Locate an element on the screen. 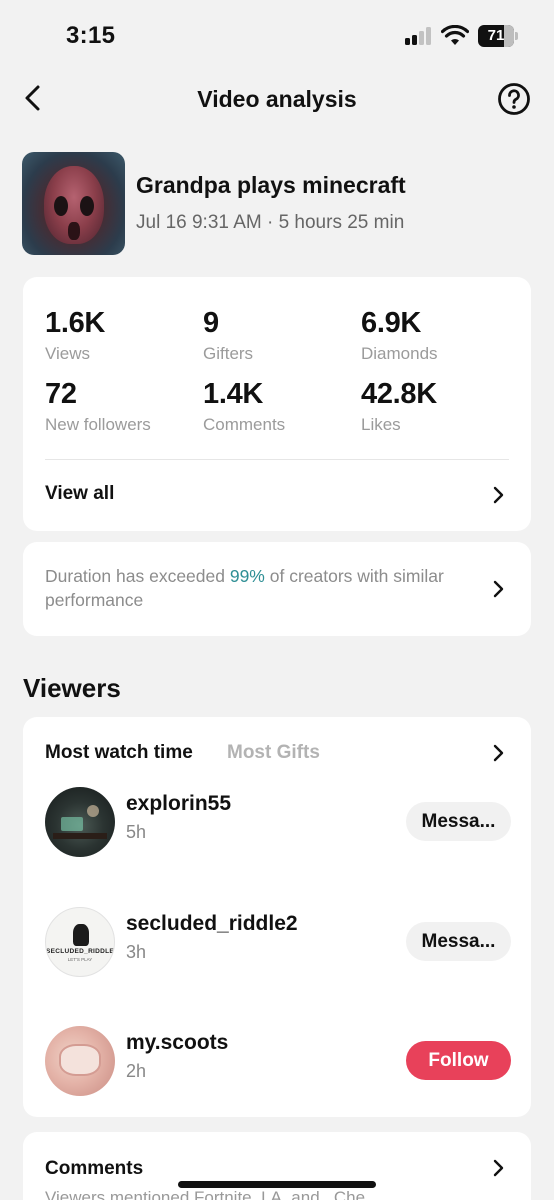 The height and width of the screenshot is (1200, 554). status-bar: 3:15 71 is located at coordinates (277, 35).